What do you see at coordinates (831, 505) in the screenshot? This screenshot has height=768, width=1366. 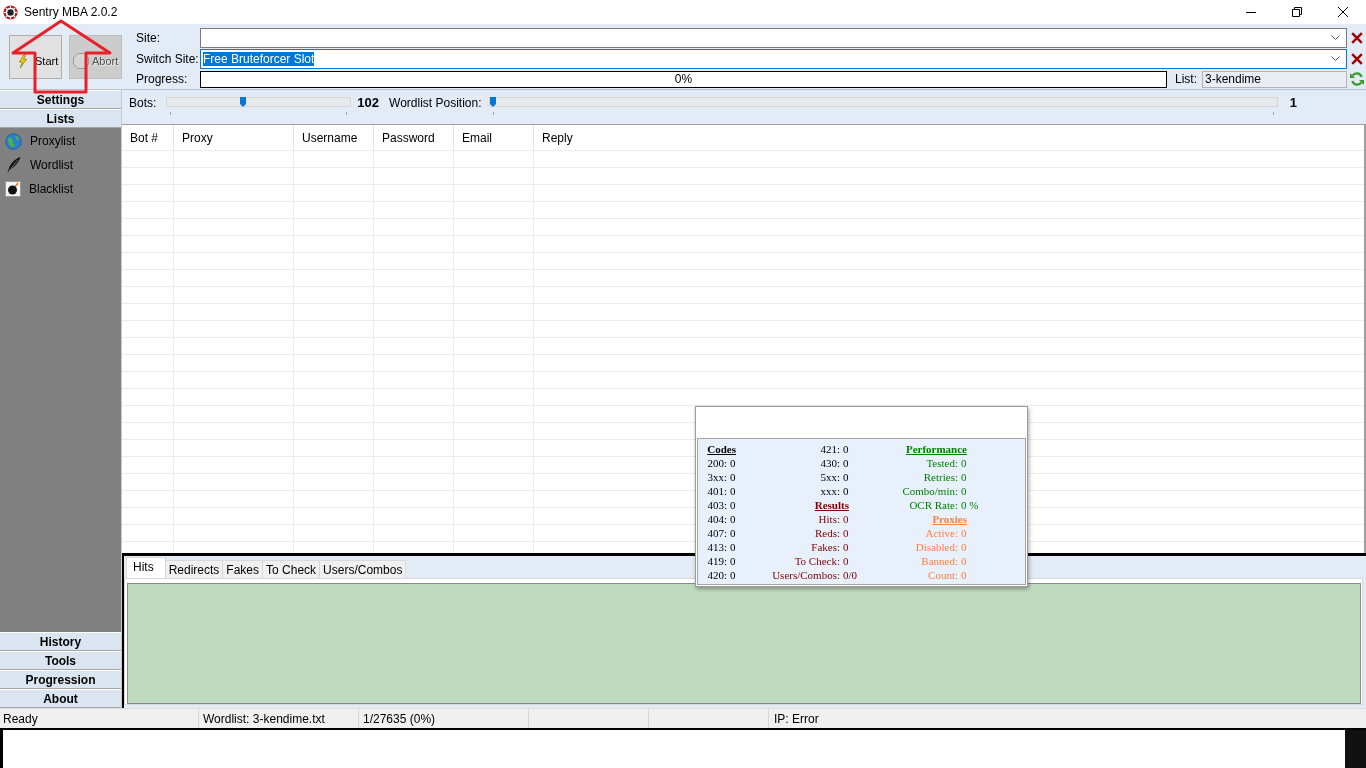 I see `section-heading: Results` at bounding box center [831, 505].